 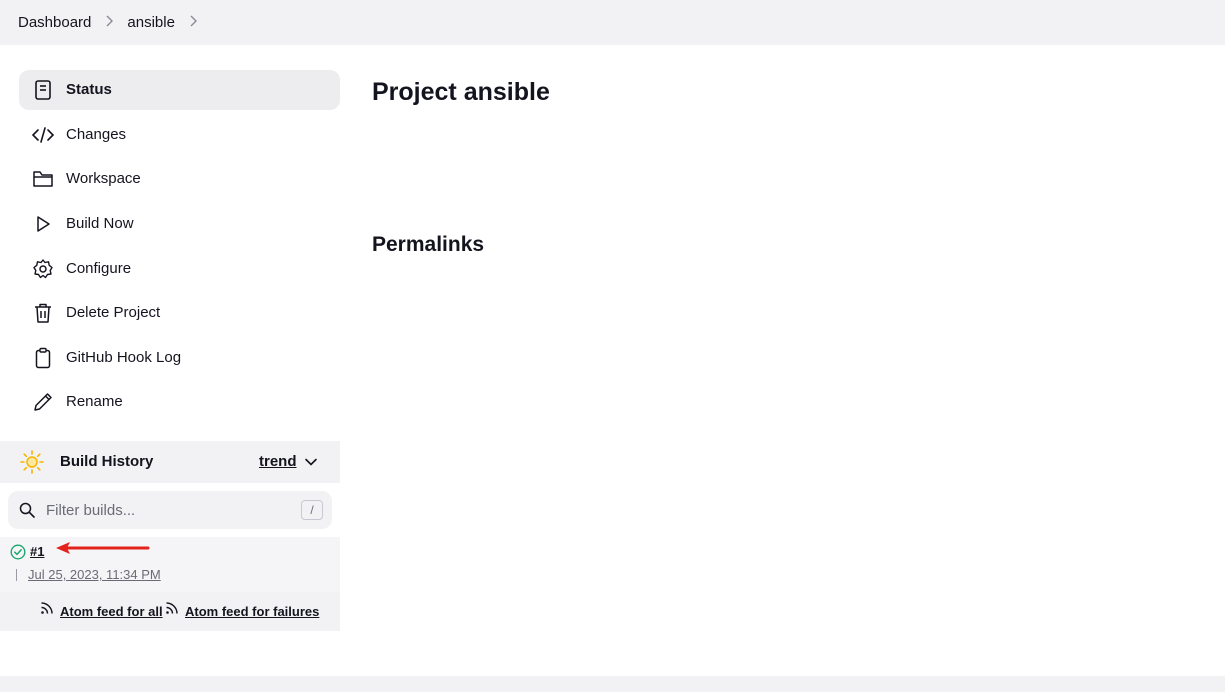 What do you see at coordinates (94, 401) in the screenshot?
I see `sidebar-item-label: Rename` at bounding box center [94, 401].